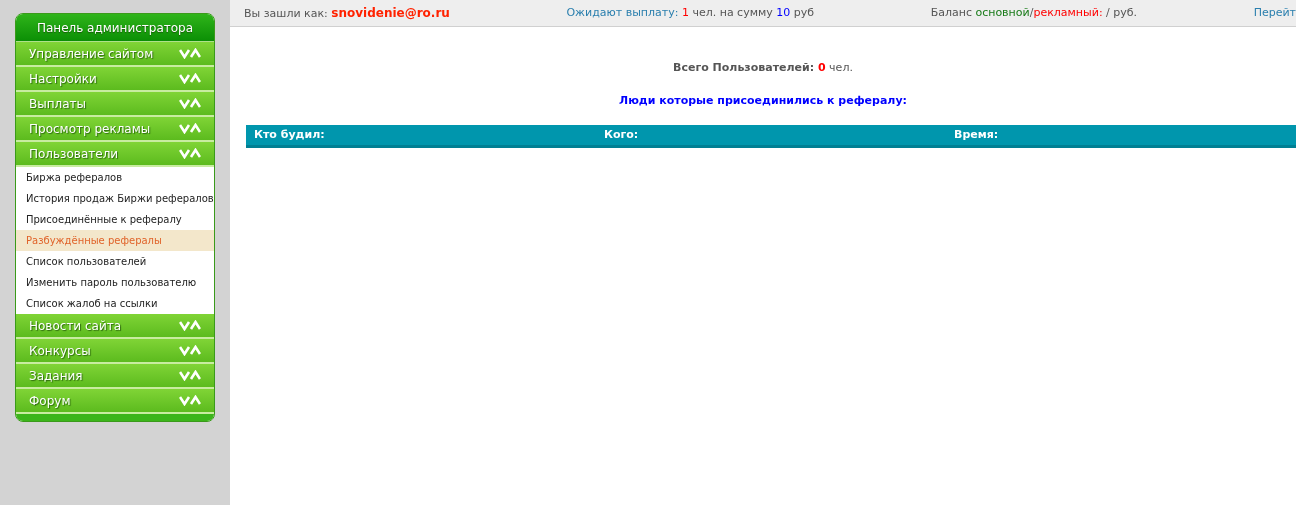 The image size is (1296, 505). I want to click on column-header: Кого:, so click(621, 134).